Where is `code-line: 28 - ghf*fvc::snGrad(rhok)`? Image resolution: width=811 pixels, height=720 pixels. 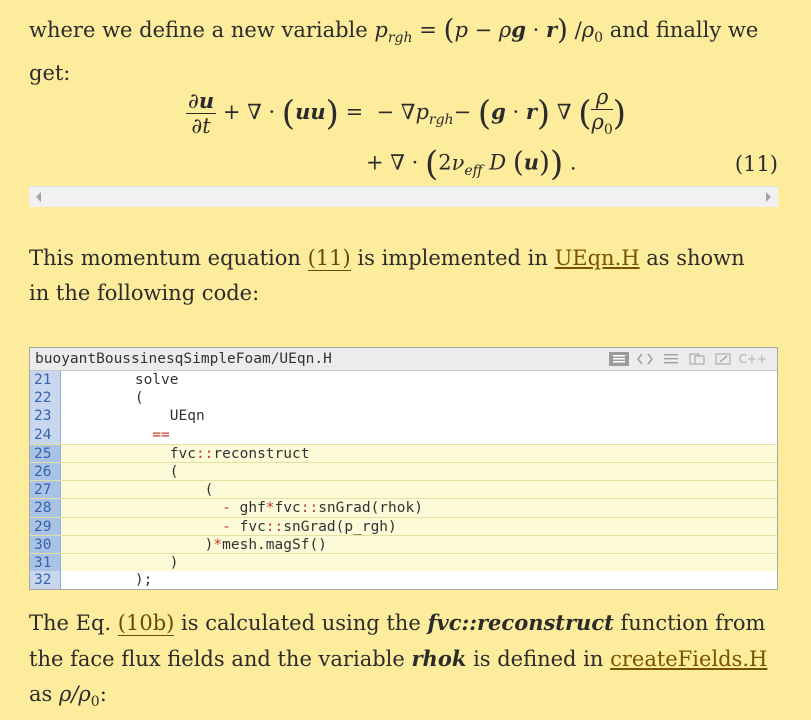 code-line: 28 - ghf*fvc::snGrad(rhok) is located at coordinates (403, 507).